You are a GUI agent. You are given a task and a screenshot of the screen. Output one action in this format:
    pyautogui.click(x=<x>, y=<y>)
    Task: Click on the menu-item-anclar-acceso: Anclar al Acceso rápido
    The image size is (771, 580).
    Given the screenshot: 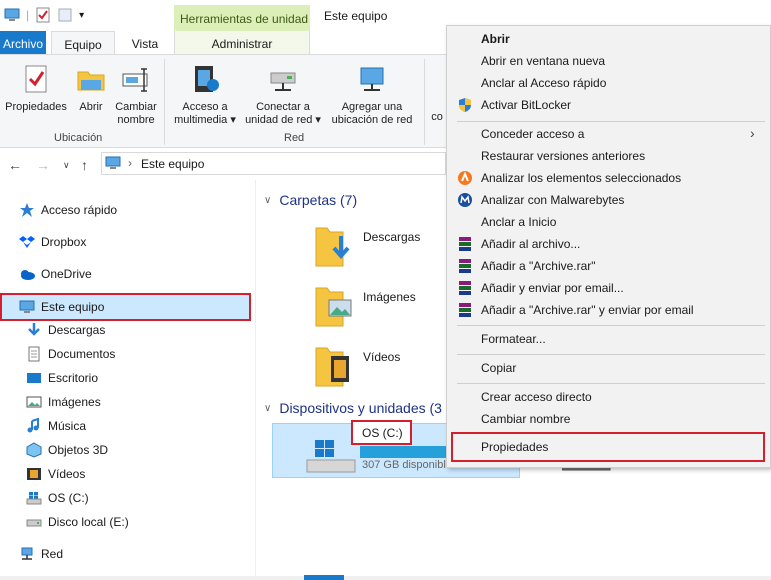 What is the action you would take?
    pyautogui.click(x=543, y=83)
    